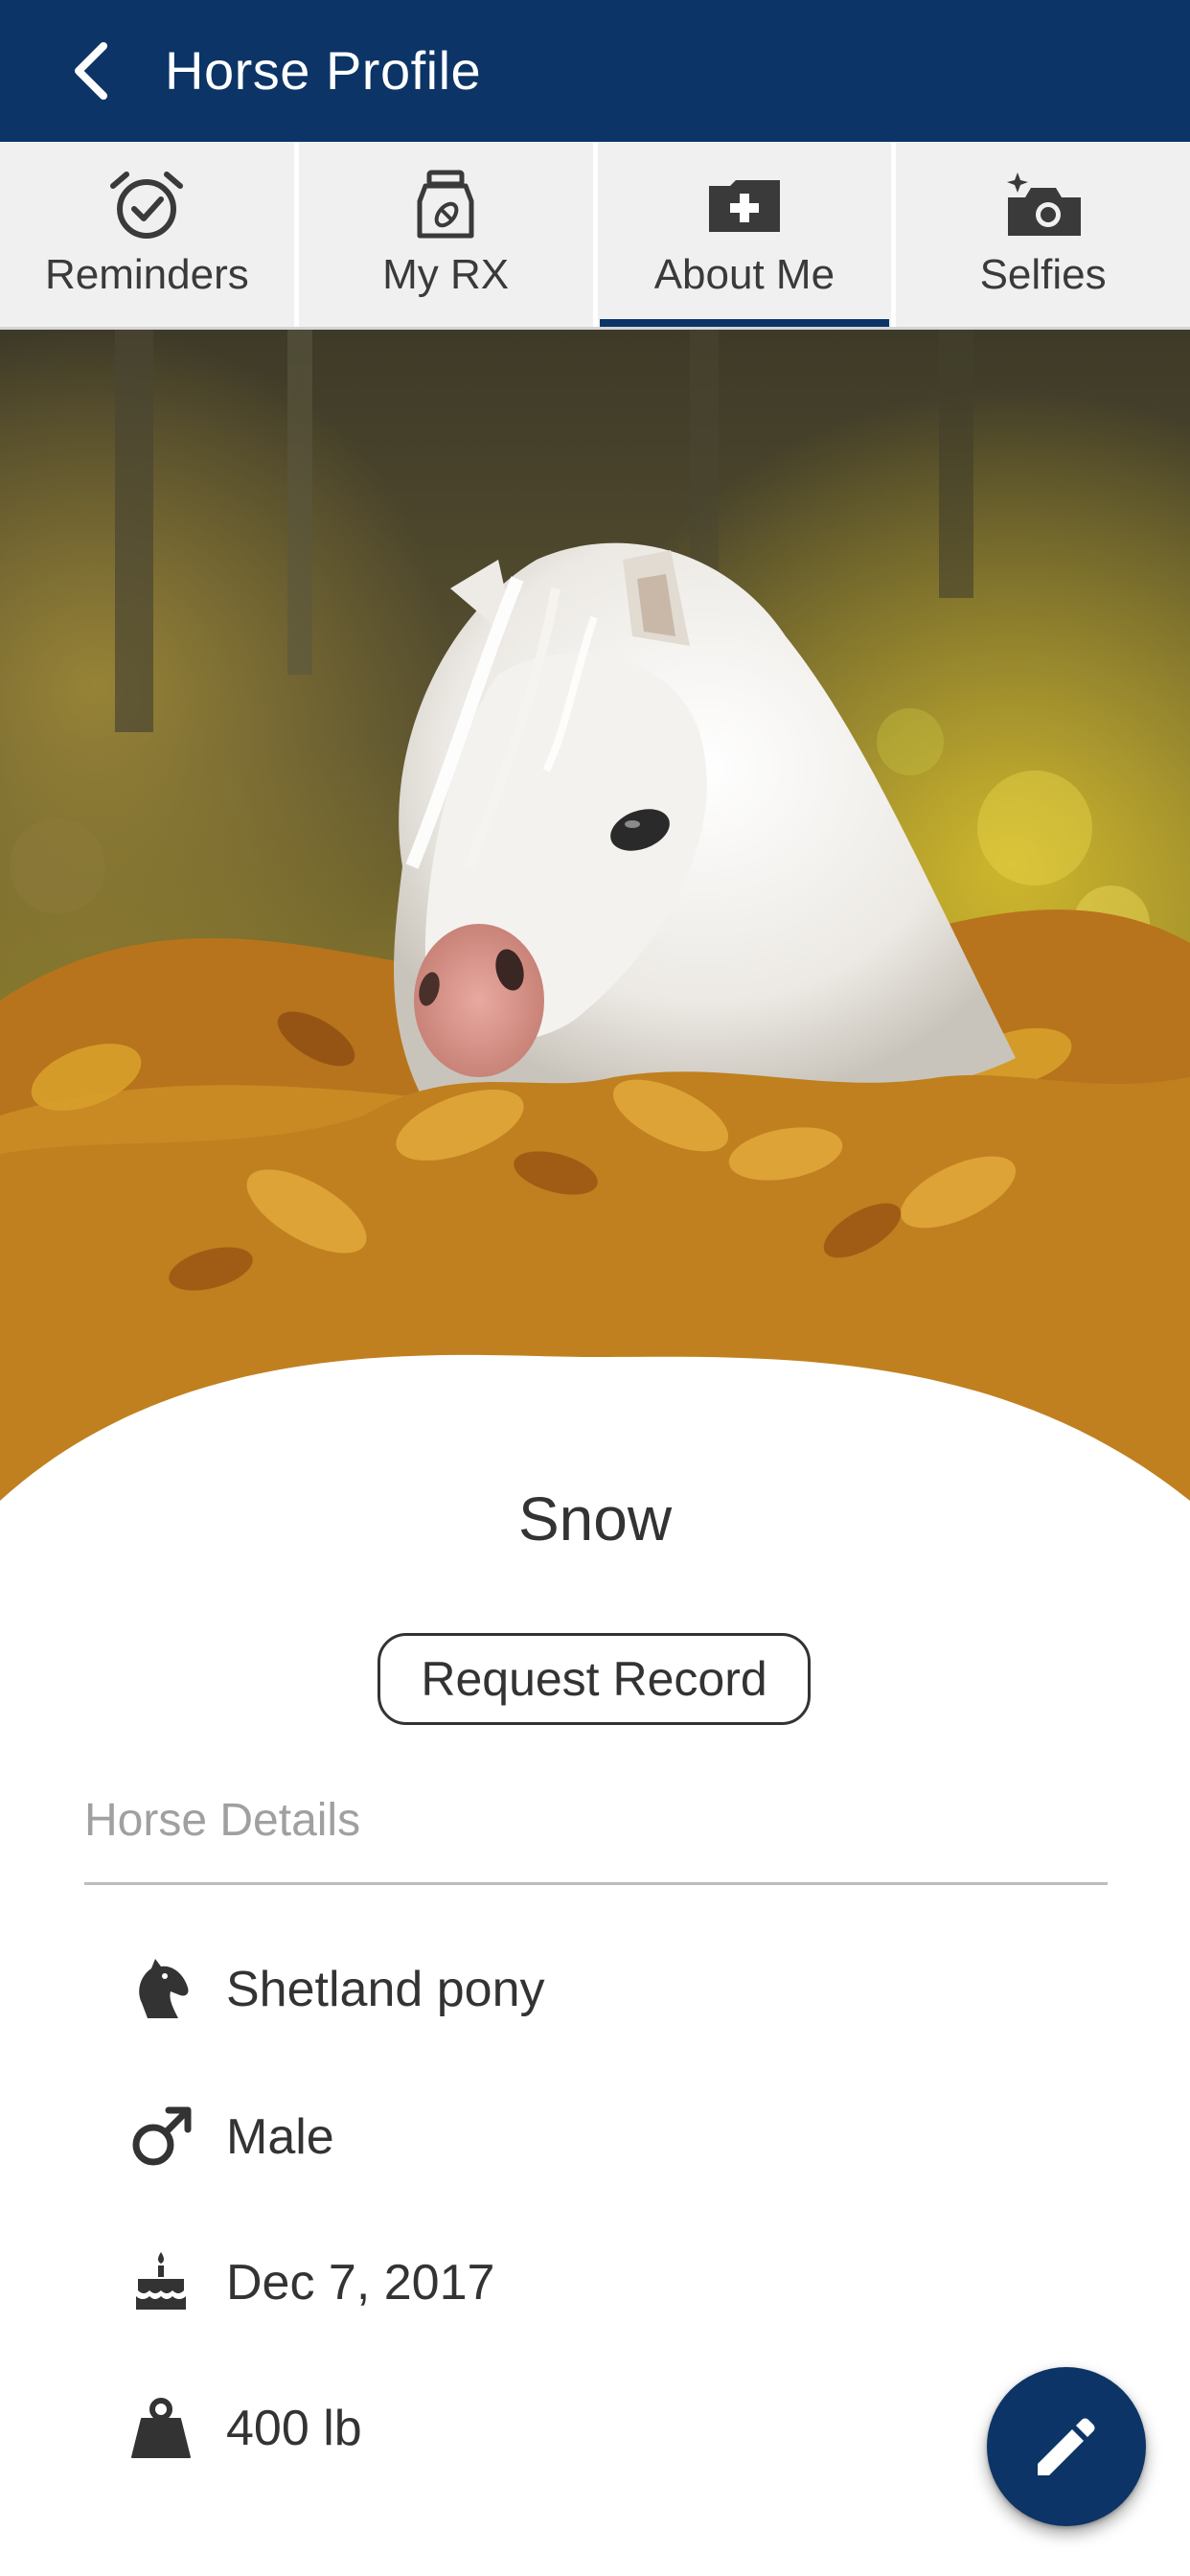  I want to click on edit-button, so click(1067, 2446).